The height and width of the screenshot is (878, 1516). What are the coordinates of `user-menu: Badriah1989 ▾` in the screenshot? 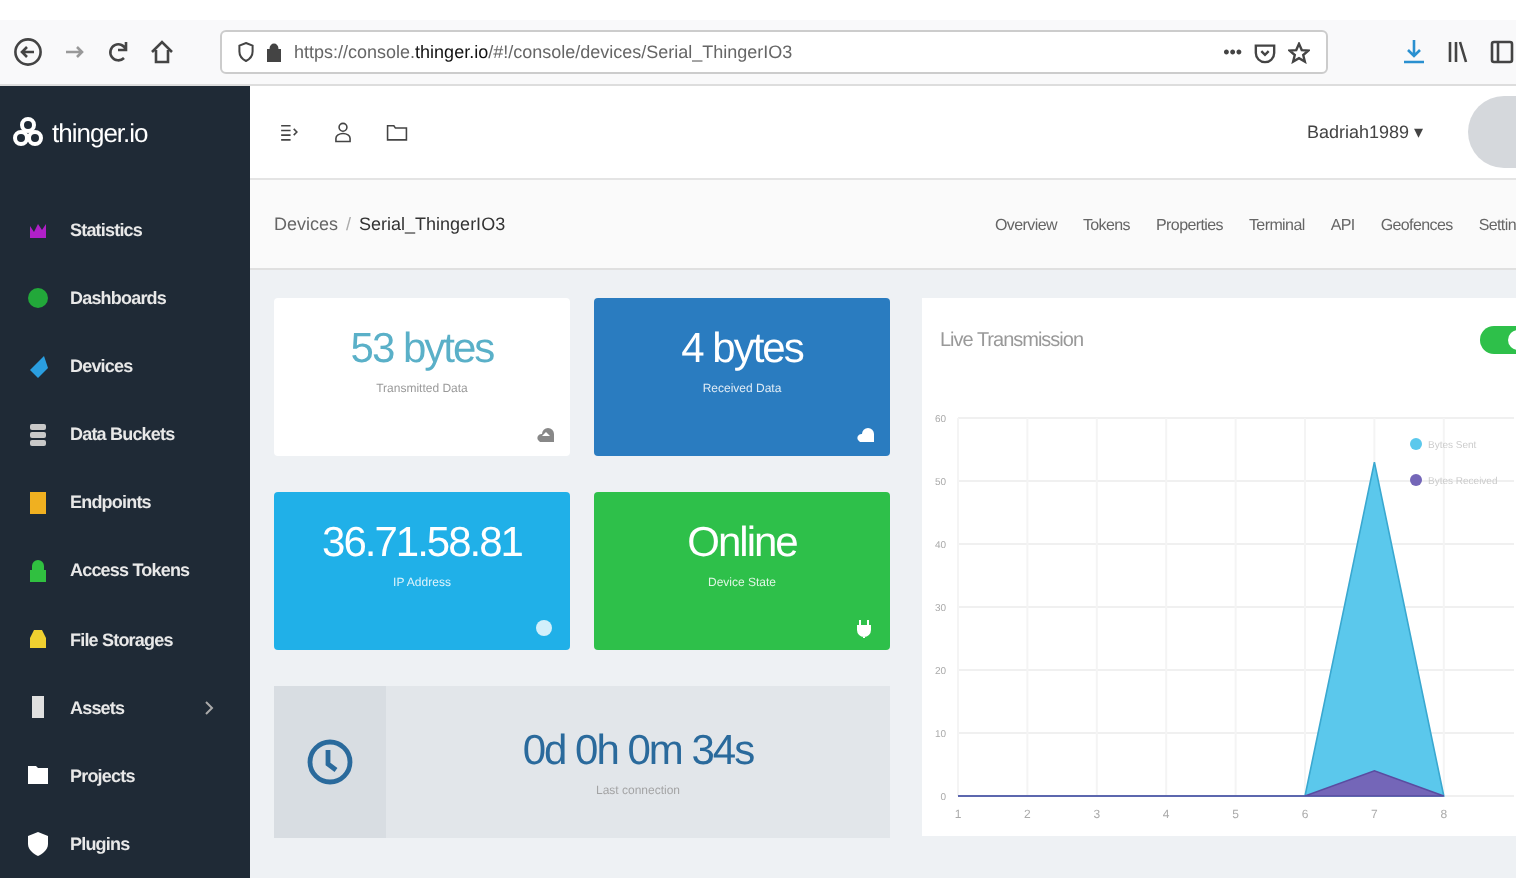 It's located at (1365, 132).